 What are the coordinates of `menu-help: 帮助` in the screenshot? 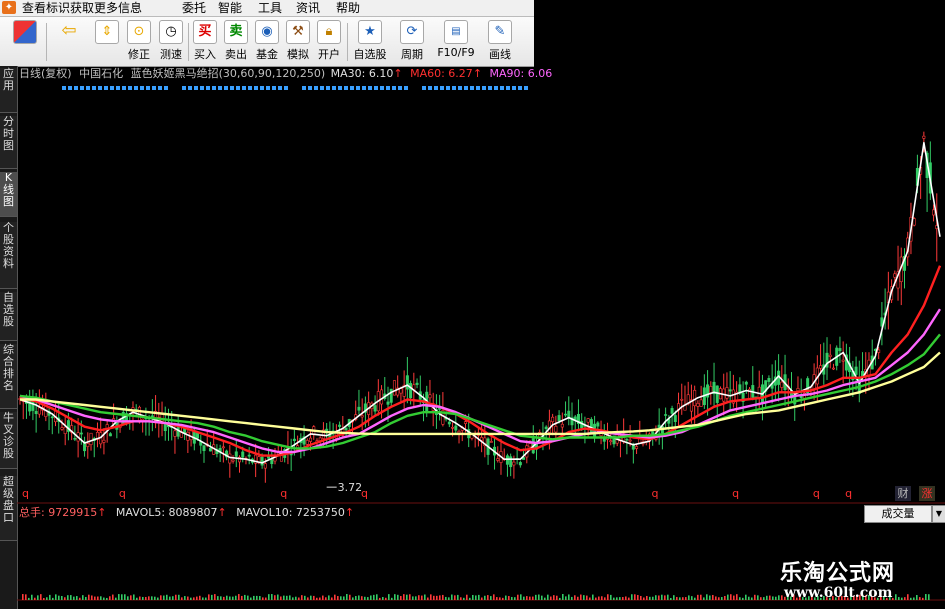 It's located at (348, 8).